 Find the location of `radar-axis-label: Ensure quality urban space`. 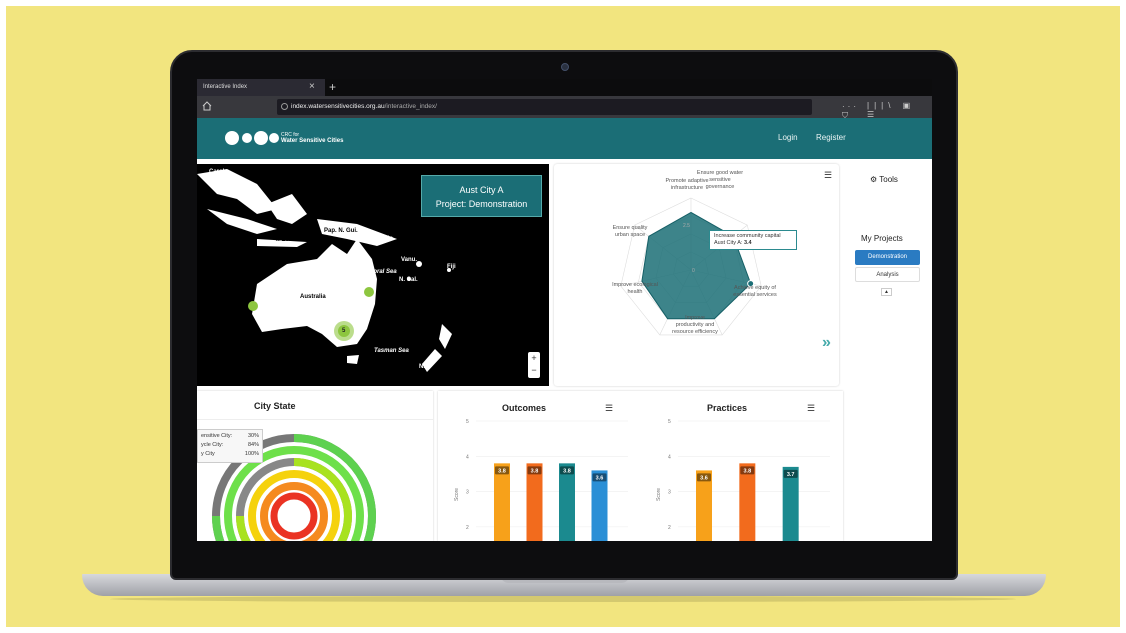

radar-axis-label: Ensure quality urban space is located at coordinates (630, 231).